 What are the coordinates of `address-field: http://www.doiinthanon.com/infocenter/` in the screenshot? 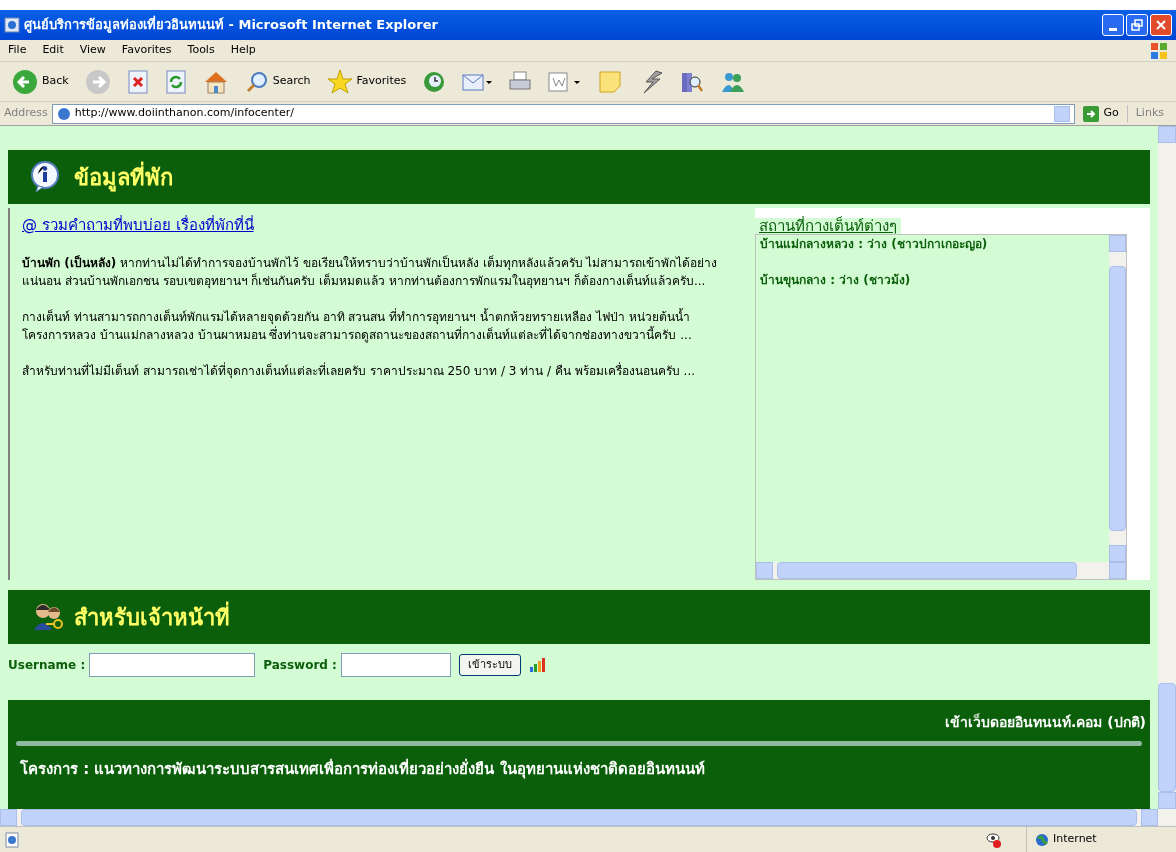 It's located at (563, 113).